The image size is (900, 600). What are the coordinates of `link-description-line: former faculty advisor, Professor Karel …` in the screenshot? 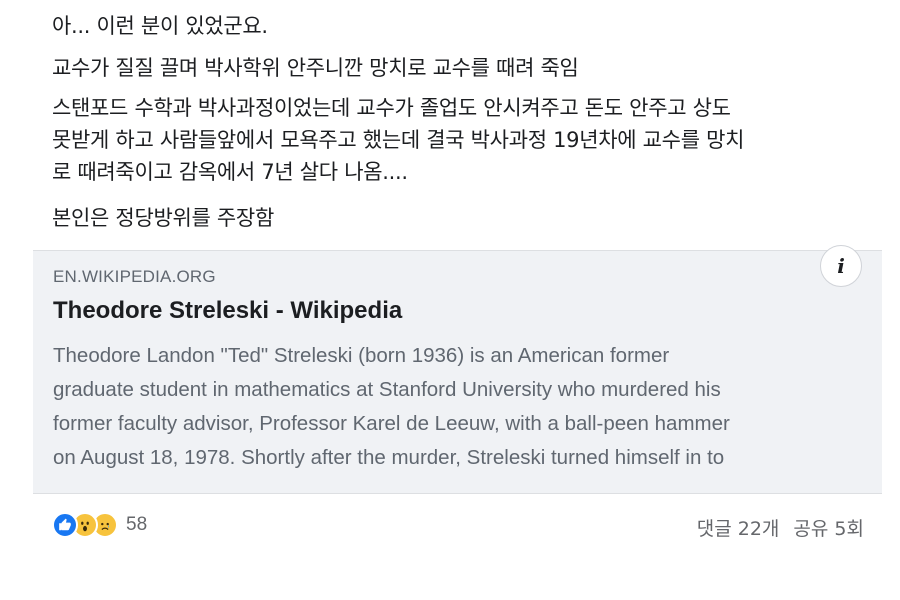 It's located at (391, 423).